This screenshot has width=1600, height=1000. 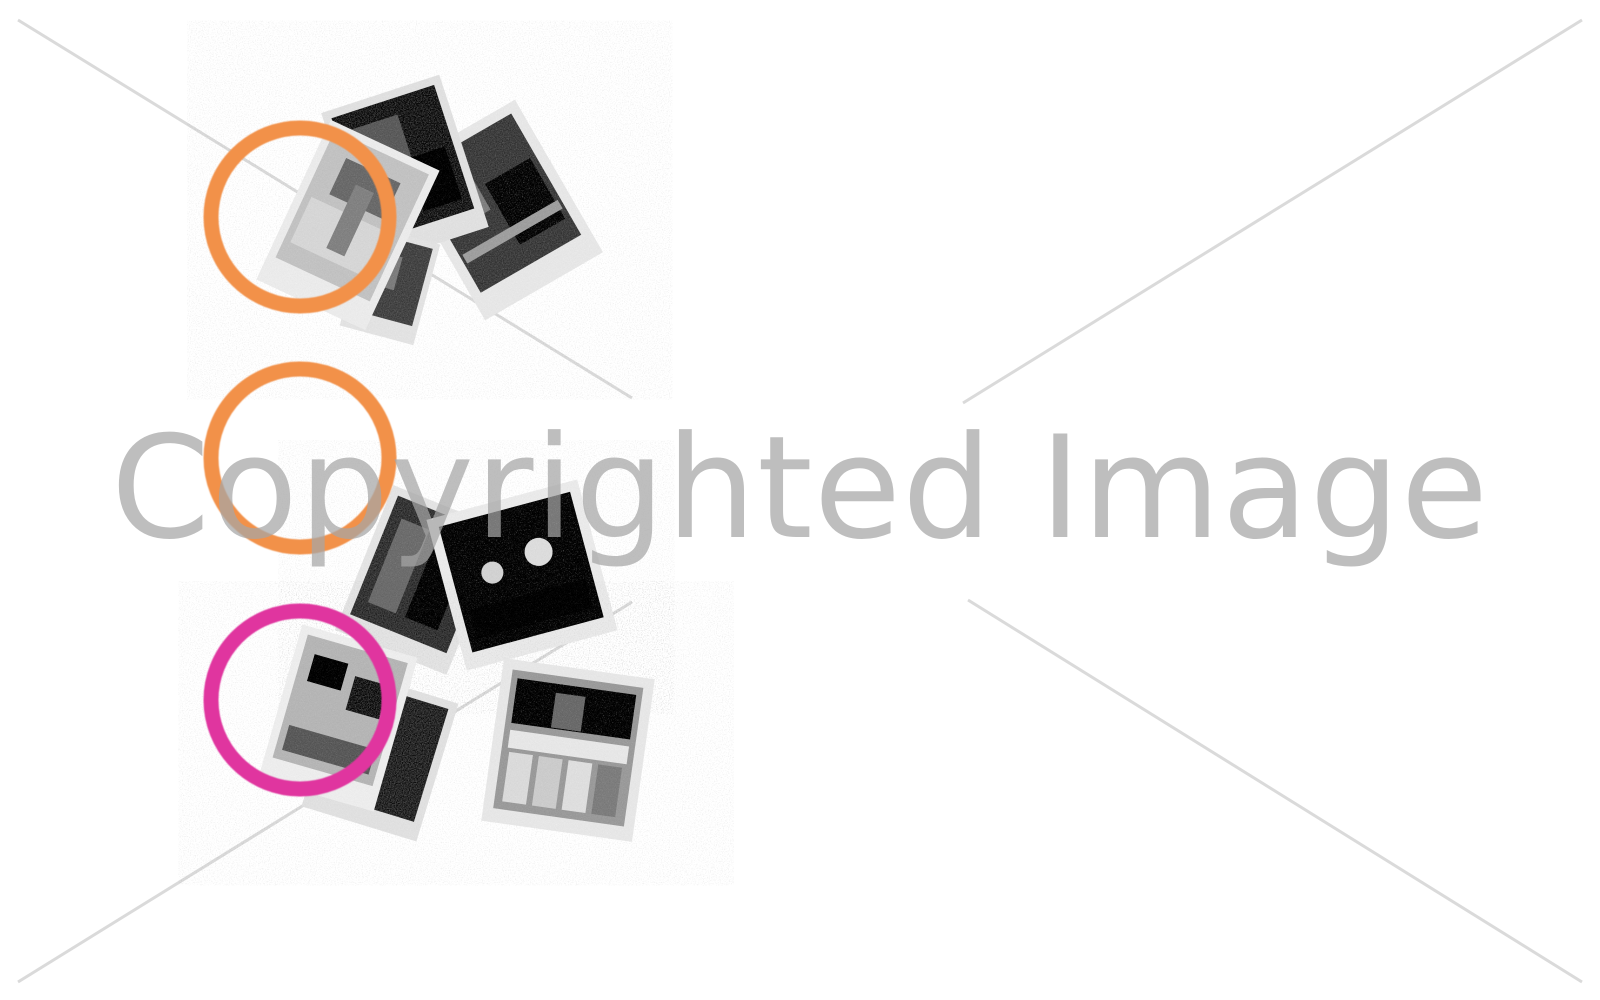 What do you see at coordinates (1275, 791) in the screenshot?
I see `watermark-line-bottom-right` at bounding box center [1275, 791].